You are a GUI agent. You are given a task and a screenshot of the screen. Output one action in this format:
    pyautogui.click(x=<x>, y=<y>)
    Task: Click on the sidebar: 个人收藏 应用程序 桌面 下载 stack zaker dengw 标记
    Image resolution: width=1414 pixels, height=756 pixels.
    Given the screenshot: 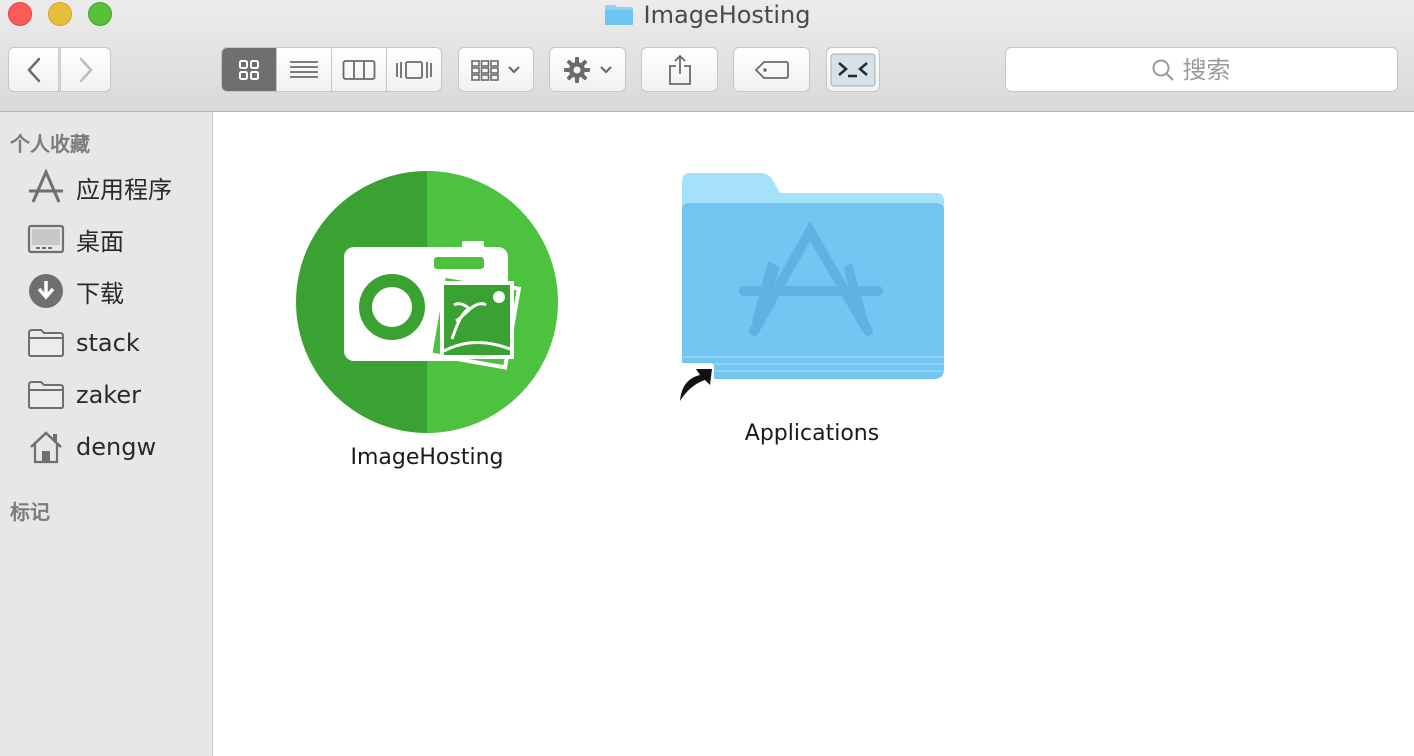 What is the action you would take?
    pyautogui.click(x=106, y=434)
    